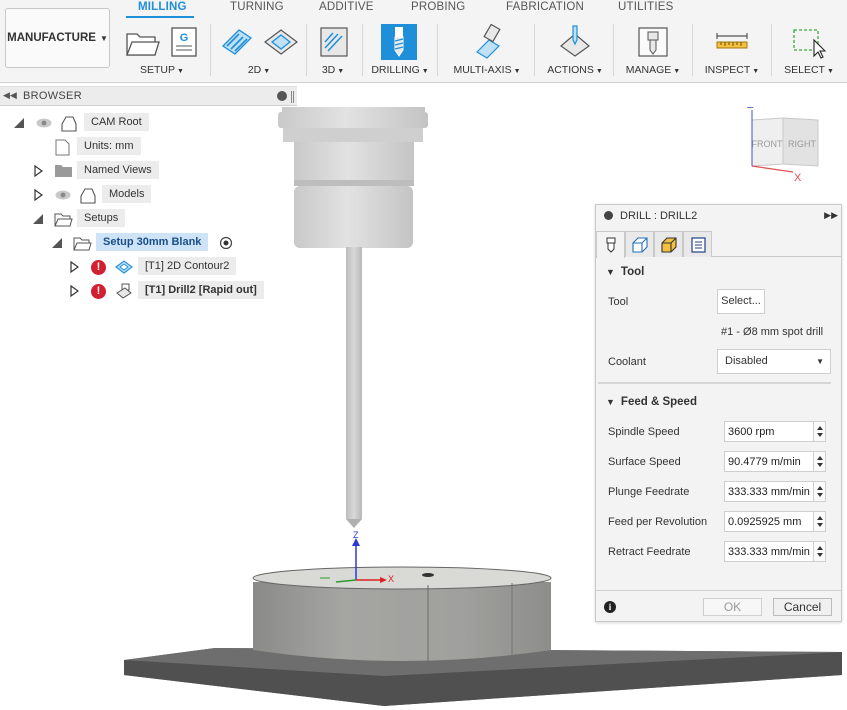 Image resolution: width=847 pixels, height=710 pixels. Describe the element at coordinates (57, 38) in the screenshot. I see `workspace-switcher: MANUFACTURE ▼` at that location.